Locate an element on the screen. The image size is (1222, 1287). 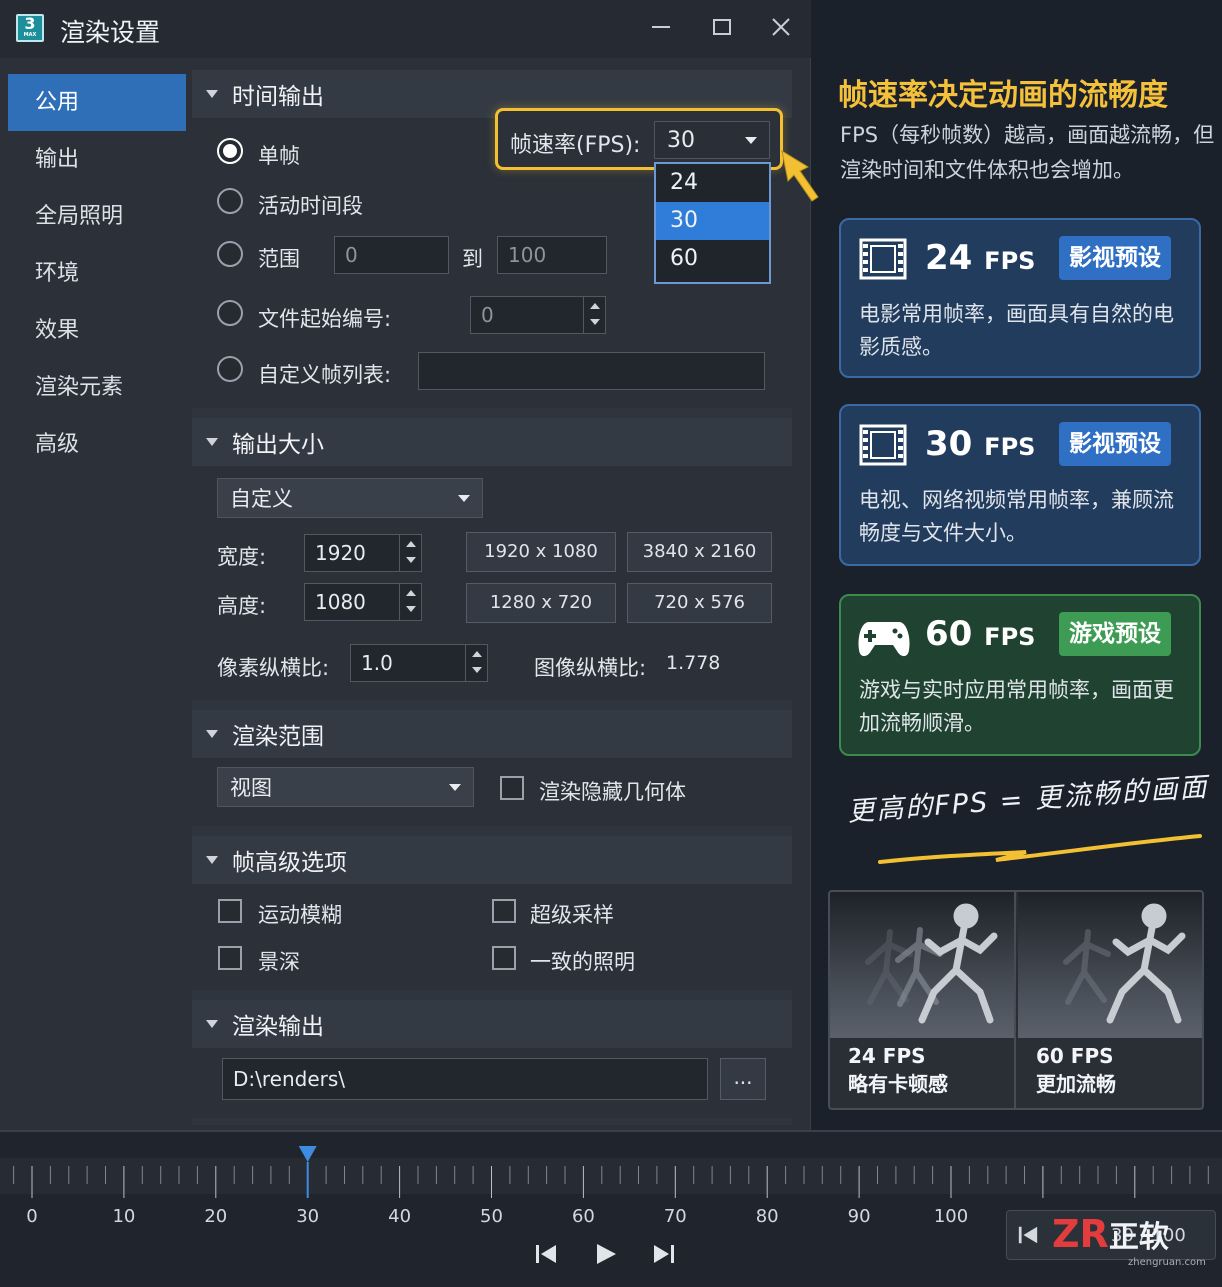
output-size-header: 输出大小 is located at coordinates (492, 442).